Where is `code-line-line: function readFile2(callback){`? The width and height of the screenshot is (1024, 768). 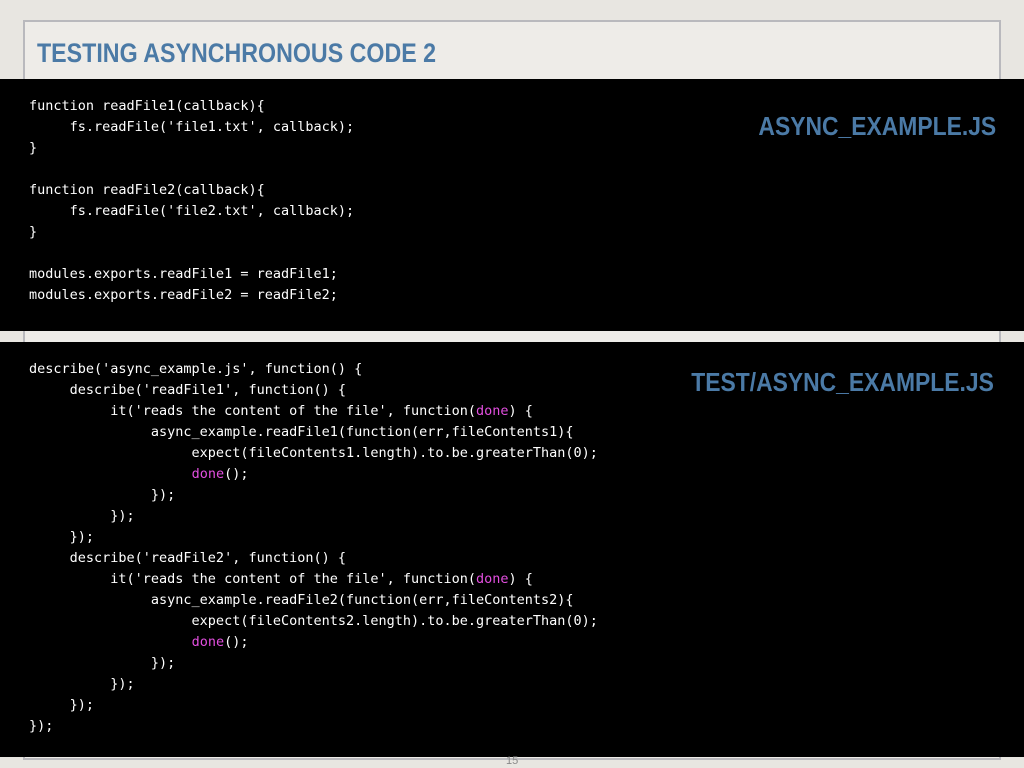 code-line-line: function readFile2(callback){ is located at coordinates (147, 190).